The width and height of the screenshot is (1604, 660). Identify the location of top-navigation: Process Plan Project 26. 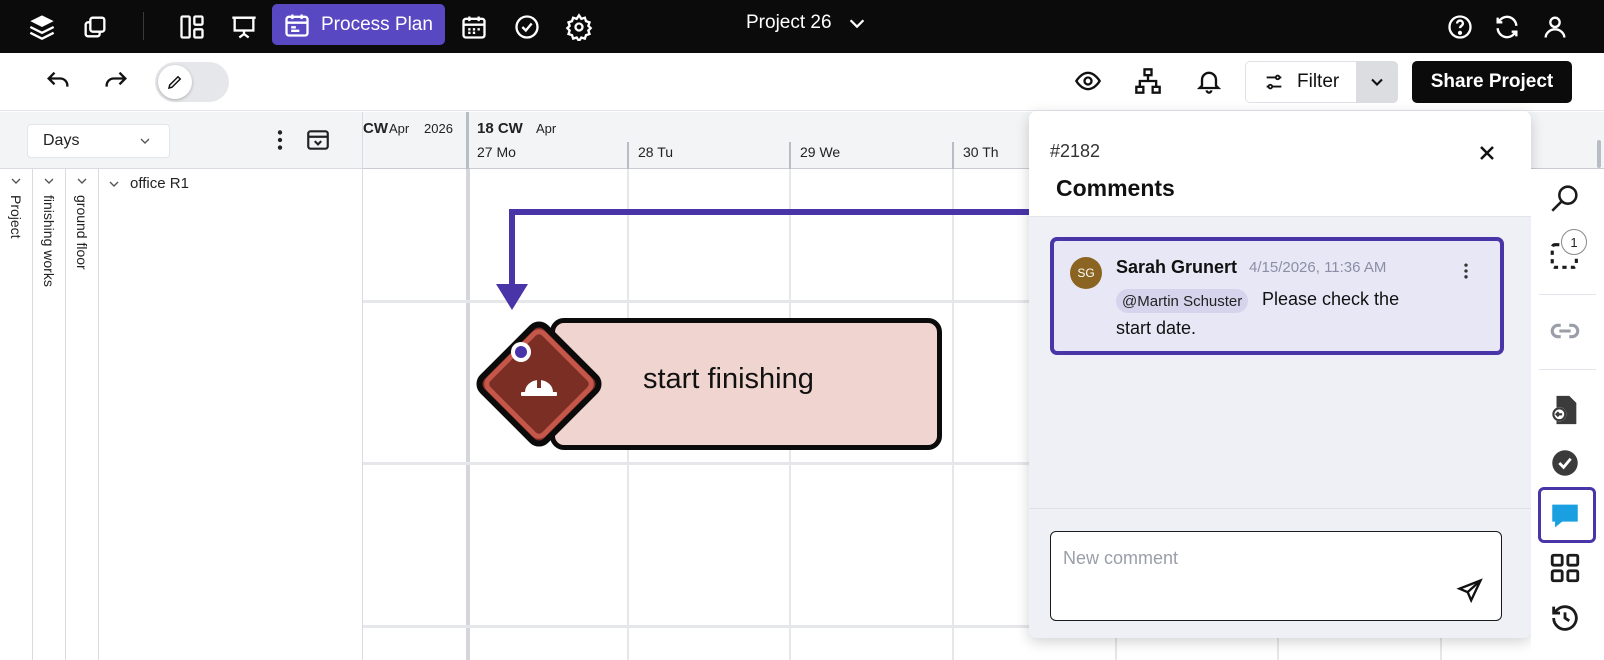
(802, 26).